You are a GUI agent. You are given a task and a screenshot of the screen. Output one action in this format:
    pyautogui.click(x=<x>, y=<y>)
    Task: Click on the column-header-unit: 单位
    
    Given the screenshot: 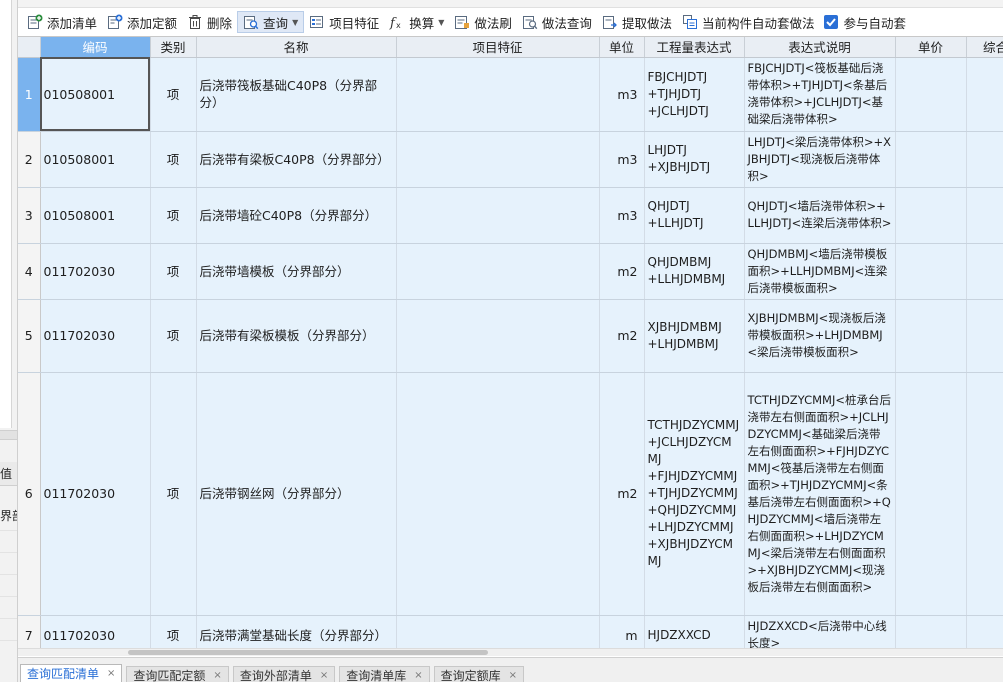 What is the action you would take?
    pyautogui.click(x=622, y=47)
    